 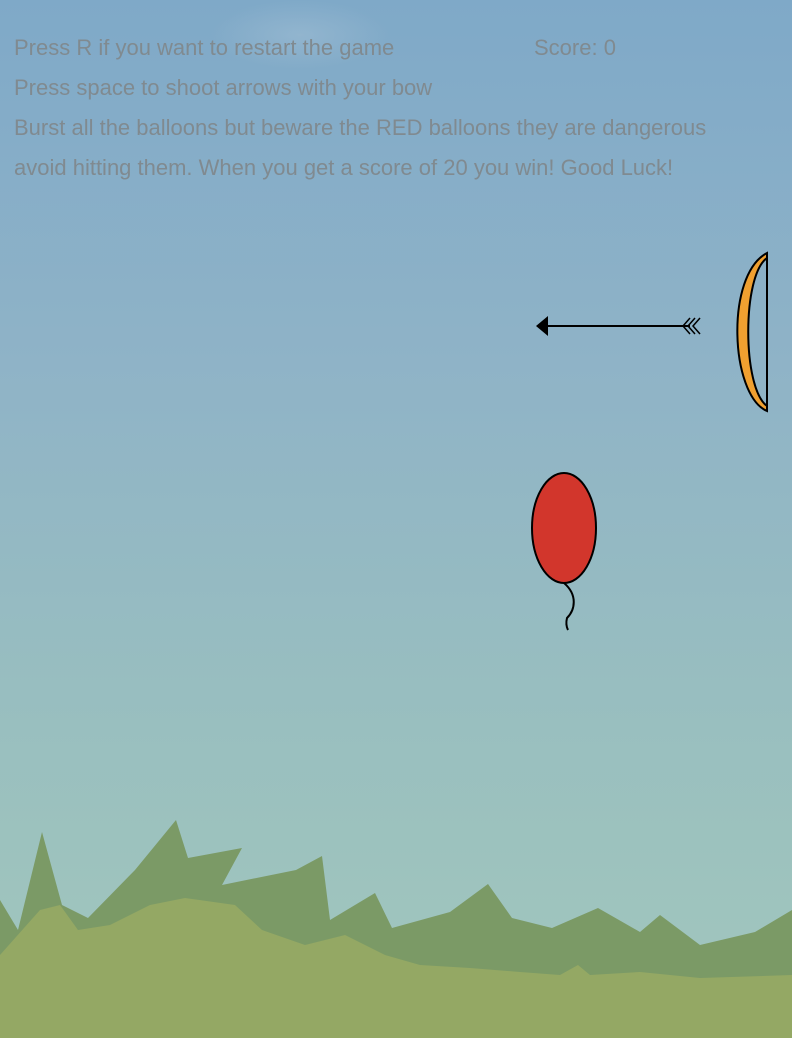 I want to click on balloon-string, so click(x=569, y=606).